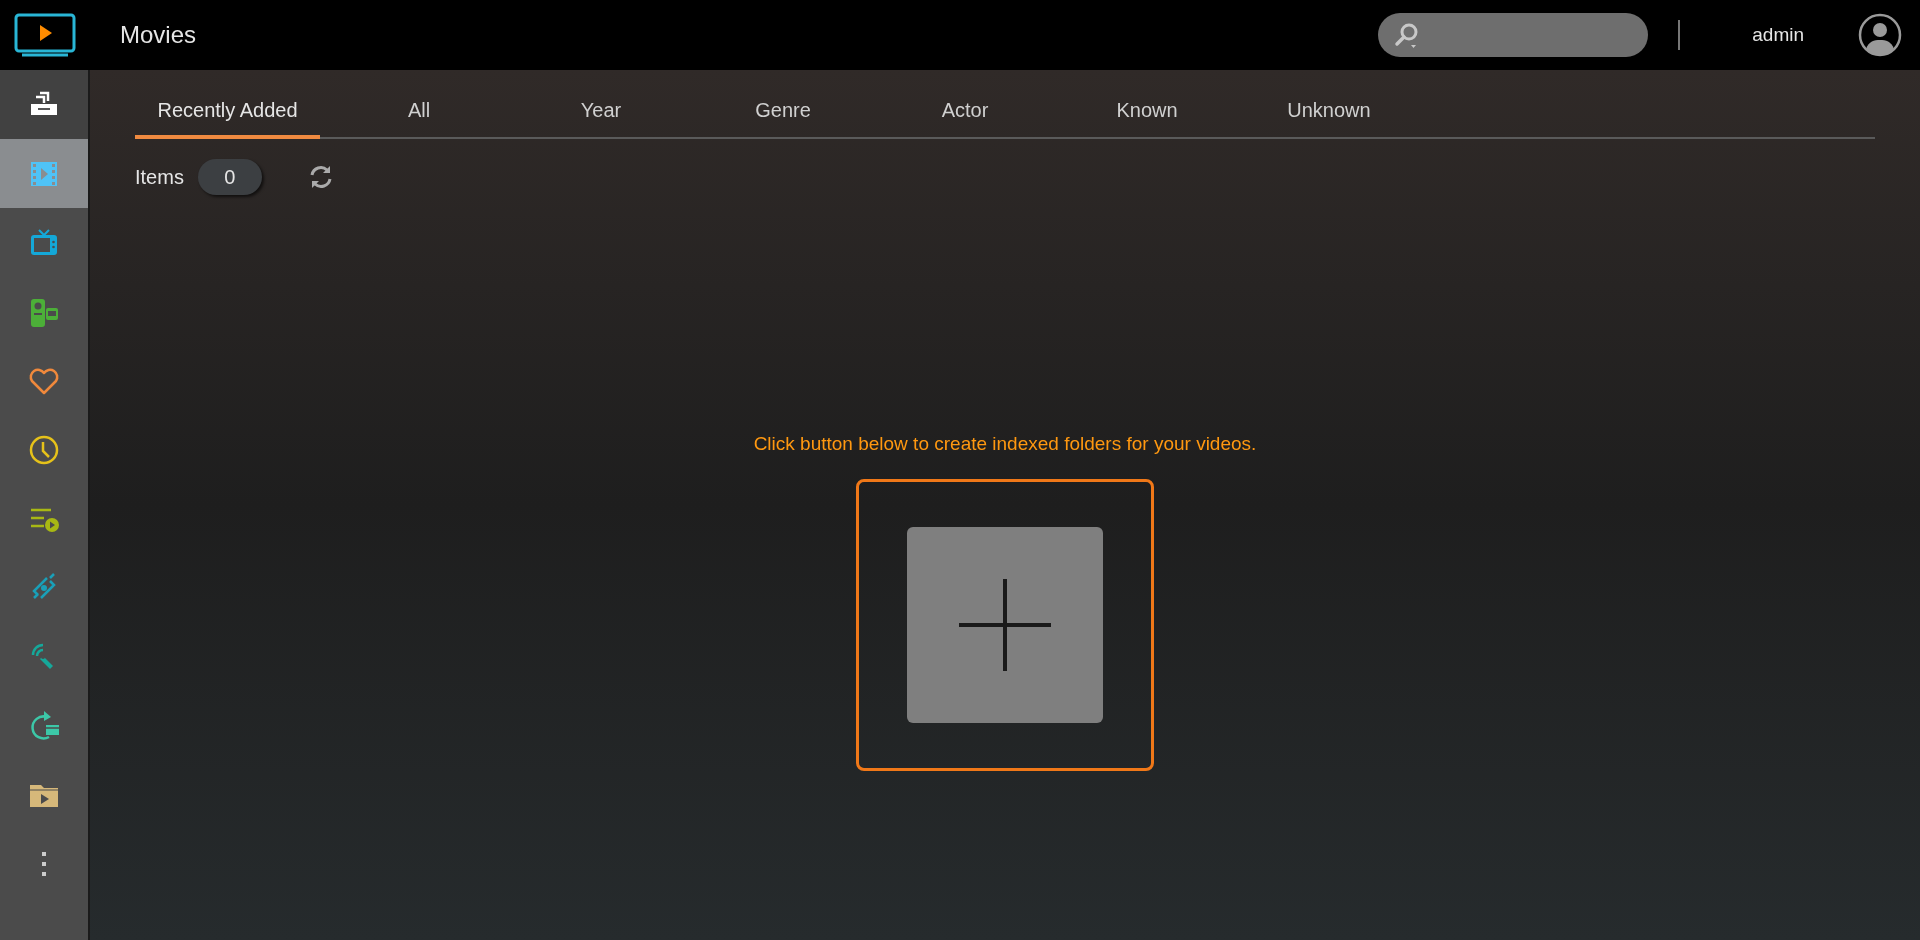 The width and height of the screenshot is (1920, 940). What do you see at coordinates (1329, 113) in the screenshot?
I see `tab: Unknown` at bounding box center [1329, 113].